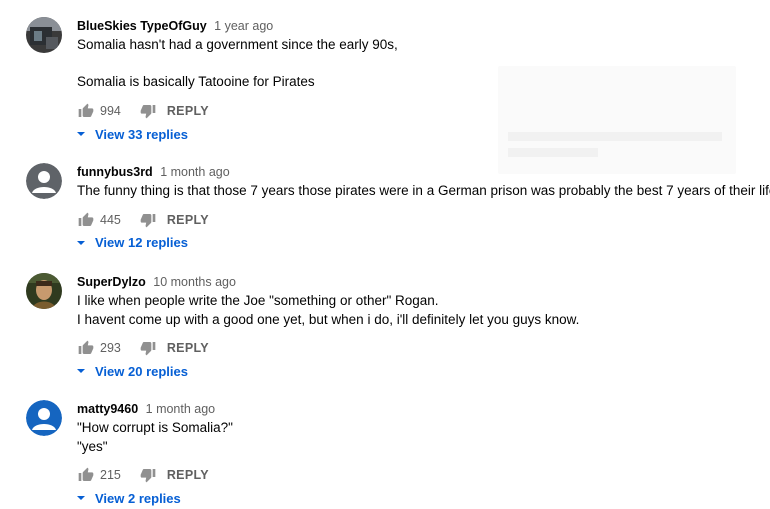  I want to click on view-replies-button: View 2 replies, so click(418, 498).